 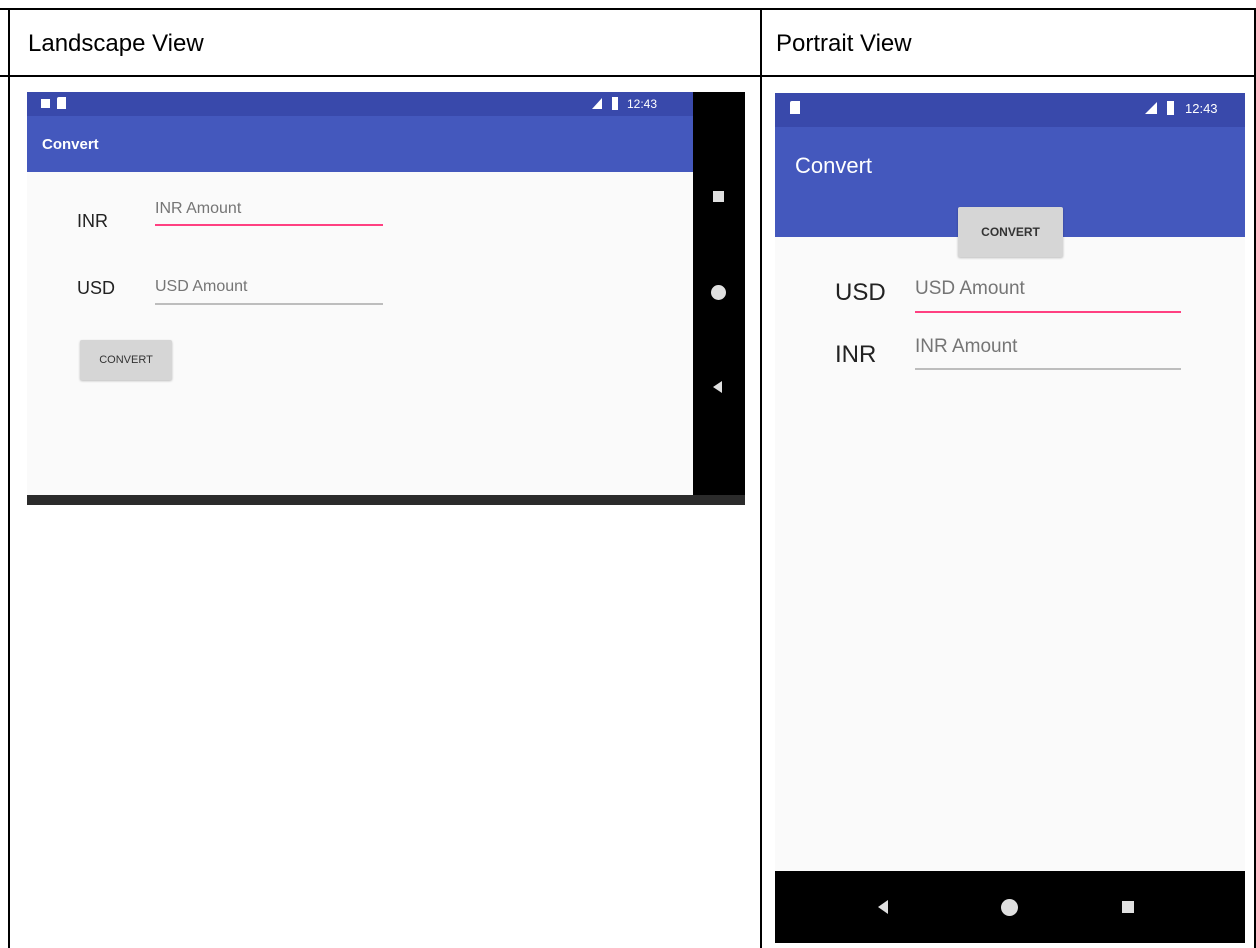 What do you see at coordinates (116, 43) in the screenshot?
I see `landscape-header: Landscape View` at bounding box center [116, 43].